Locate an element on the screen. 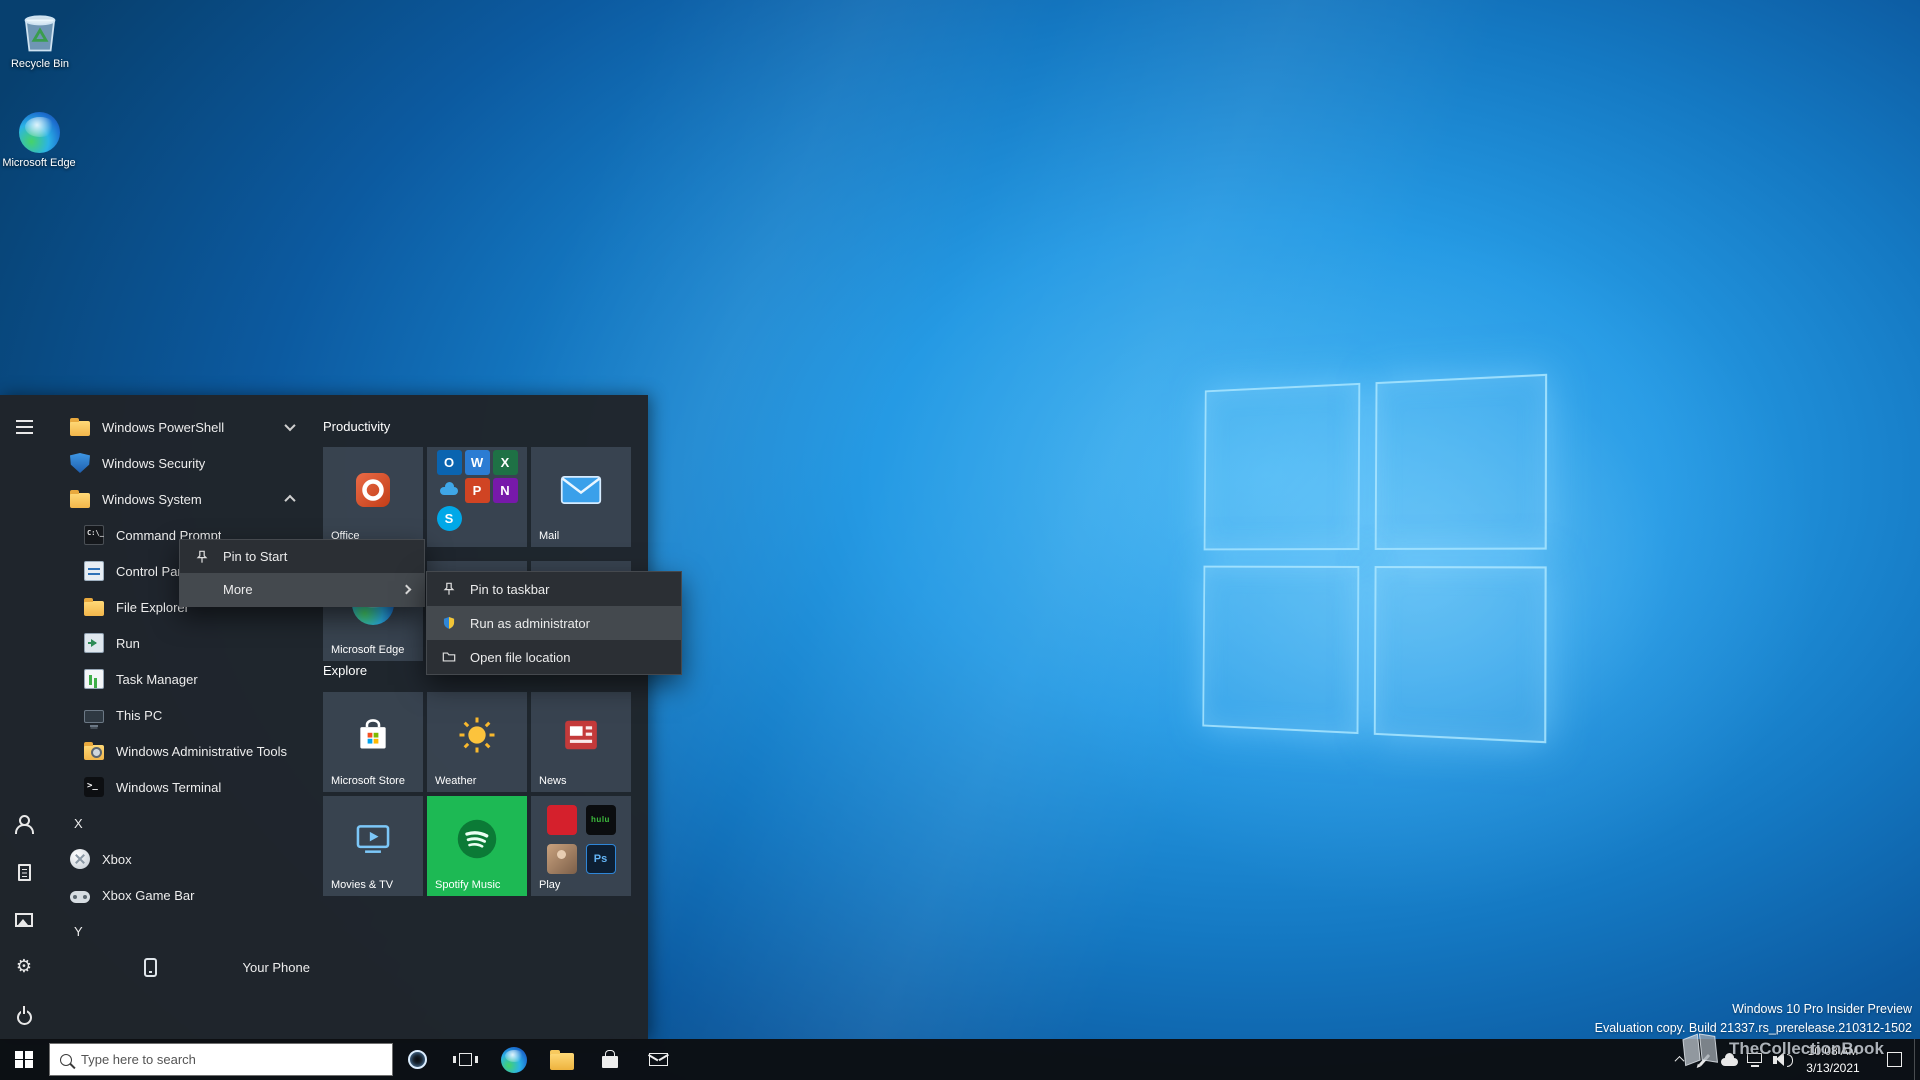  pictures-icon is located at coordinates (24, 920).